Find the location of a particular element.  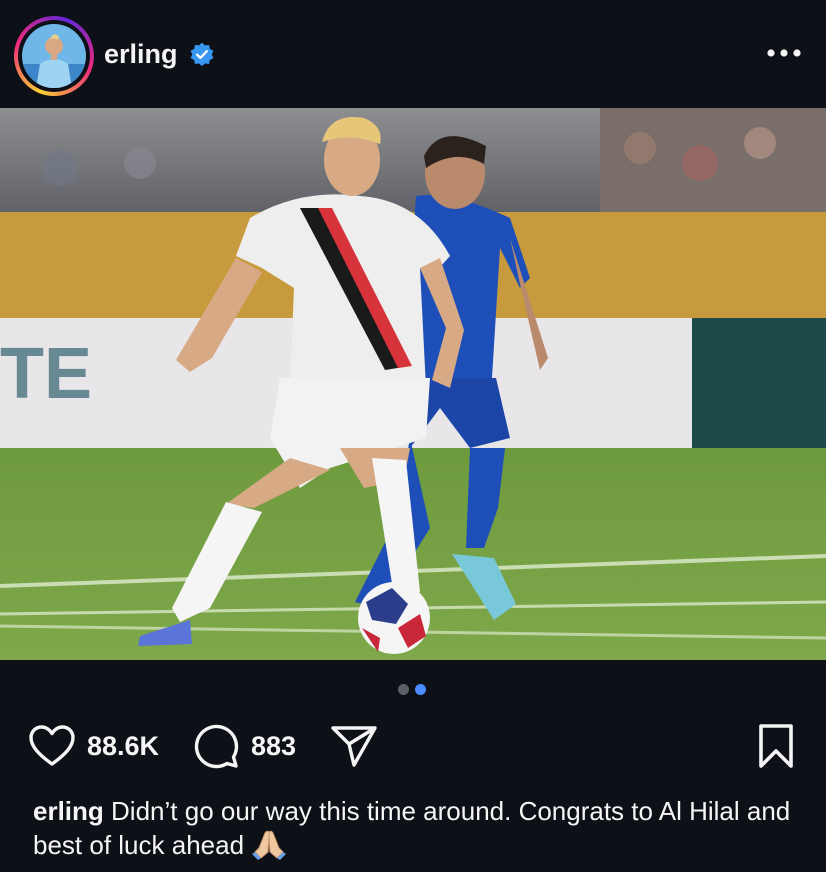

avatar is located at coordinates (54, 56).